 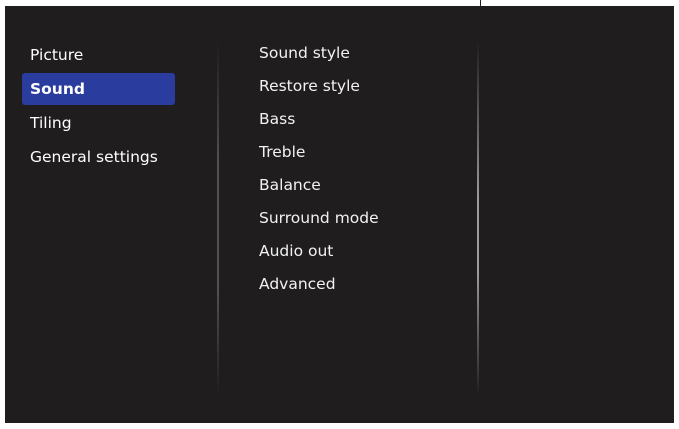 I want to click on main-menu: Picture Sound Tiling General settings, so click(x=98, y=107).